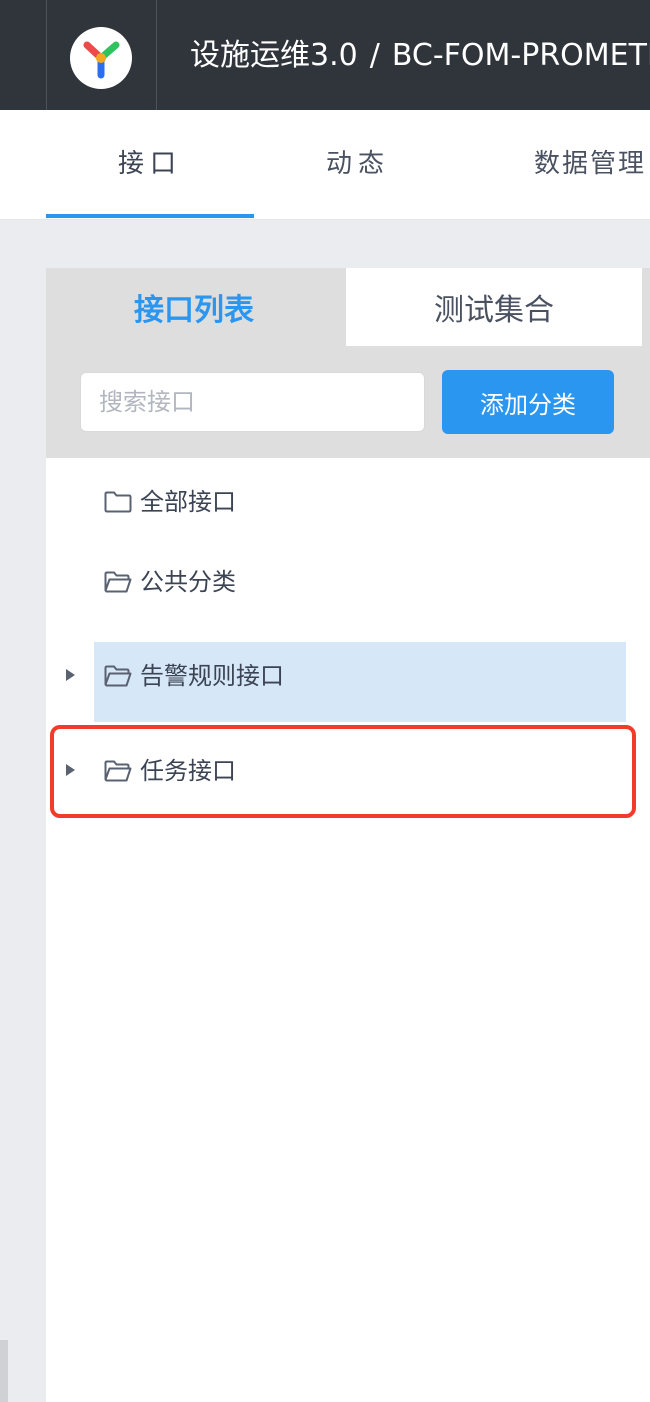 Image resolution: width=650 pixels, height=1402 pixels. Describe the element at coordinates (590, 164) in the screenshot. I see `tab-data-management: 数据管理` at that location.